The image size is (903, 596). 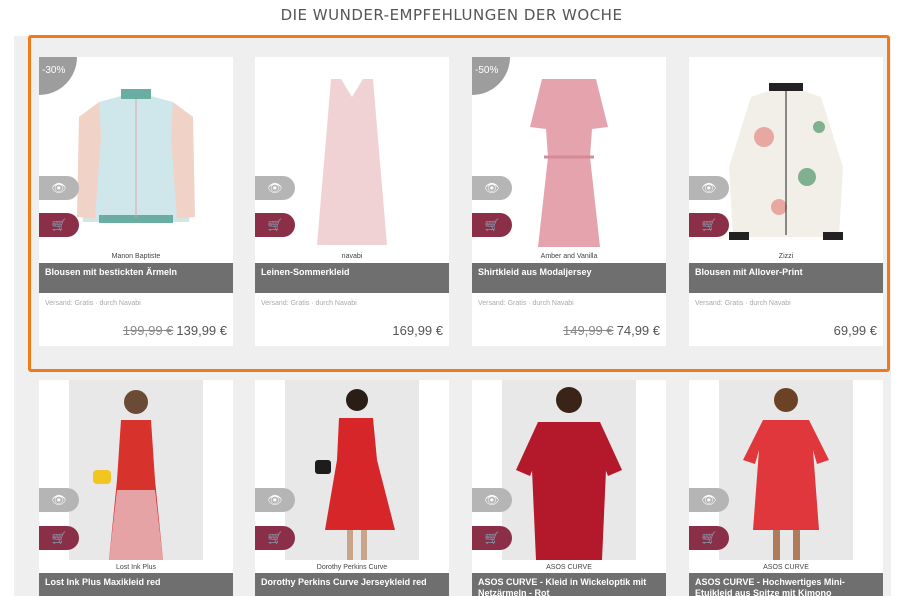 I want to click on product-title: Lost Ink Plus Maxikleid red, so click(x=136, y=584).